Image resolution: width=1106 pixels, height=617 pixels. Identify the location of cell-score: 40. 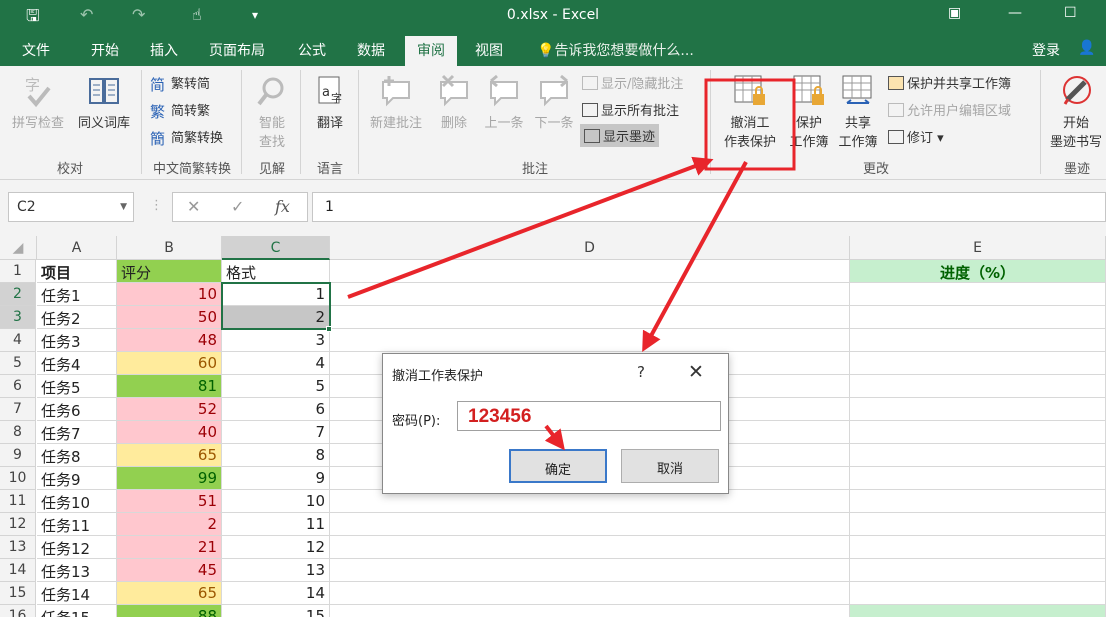
(169, 432).